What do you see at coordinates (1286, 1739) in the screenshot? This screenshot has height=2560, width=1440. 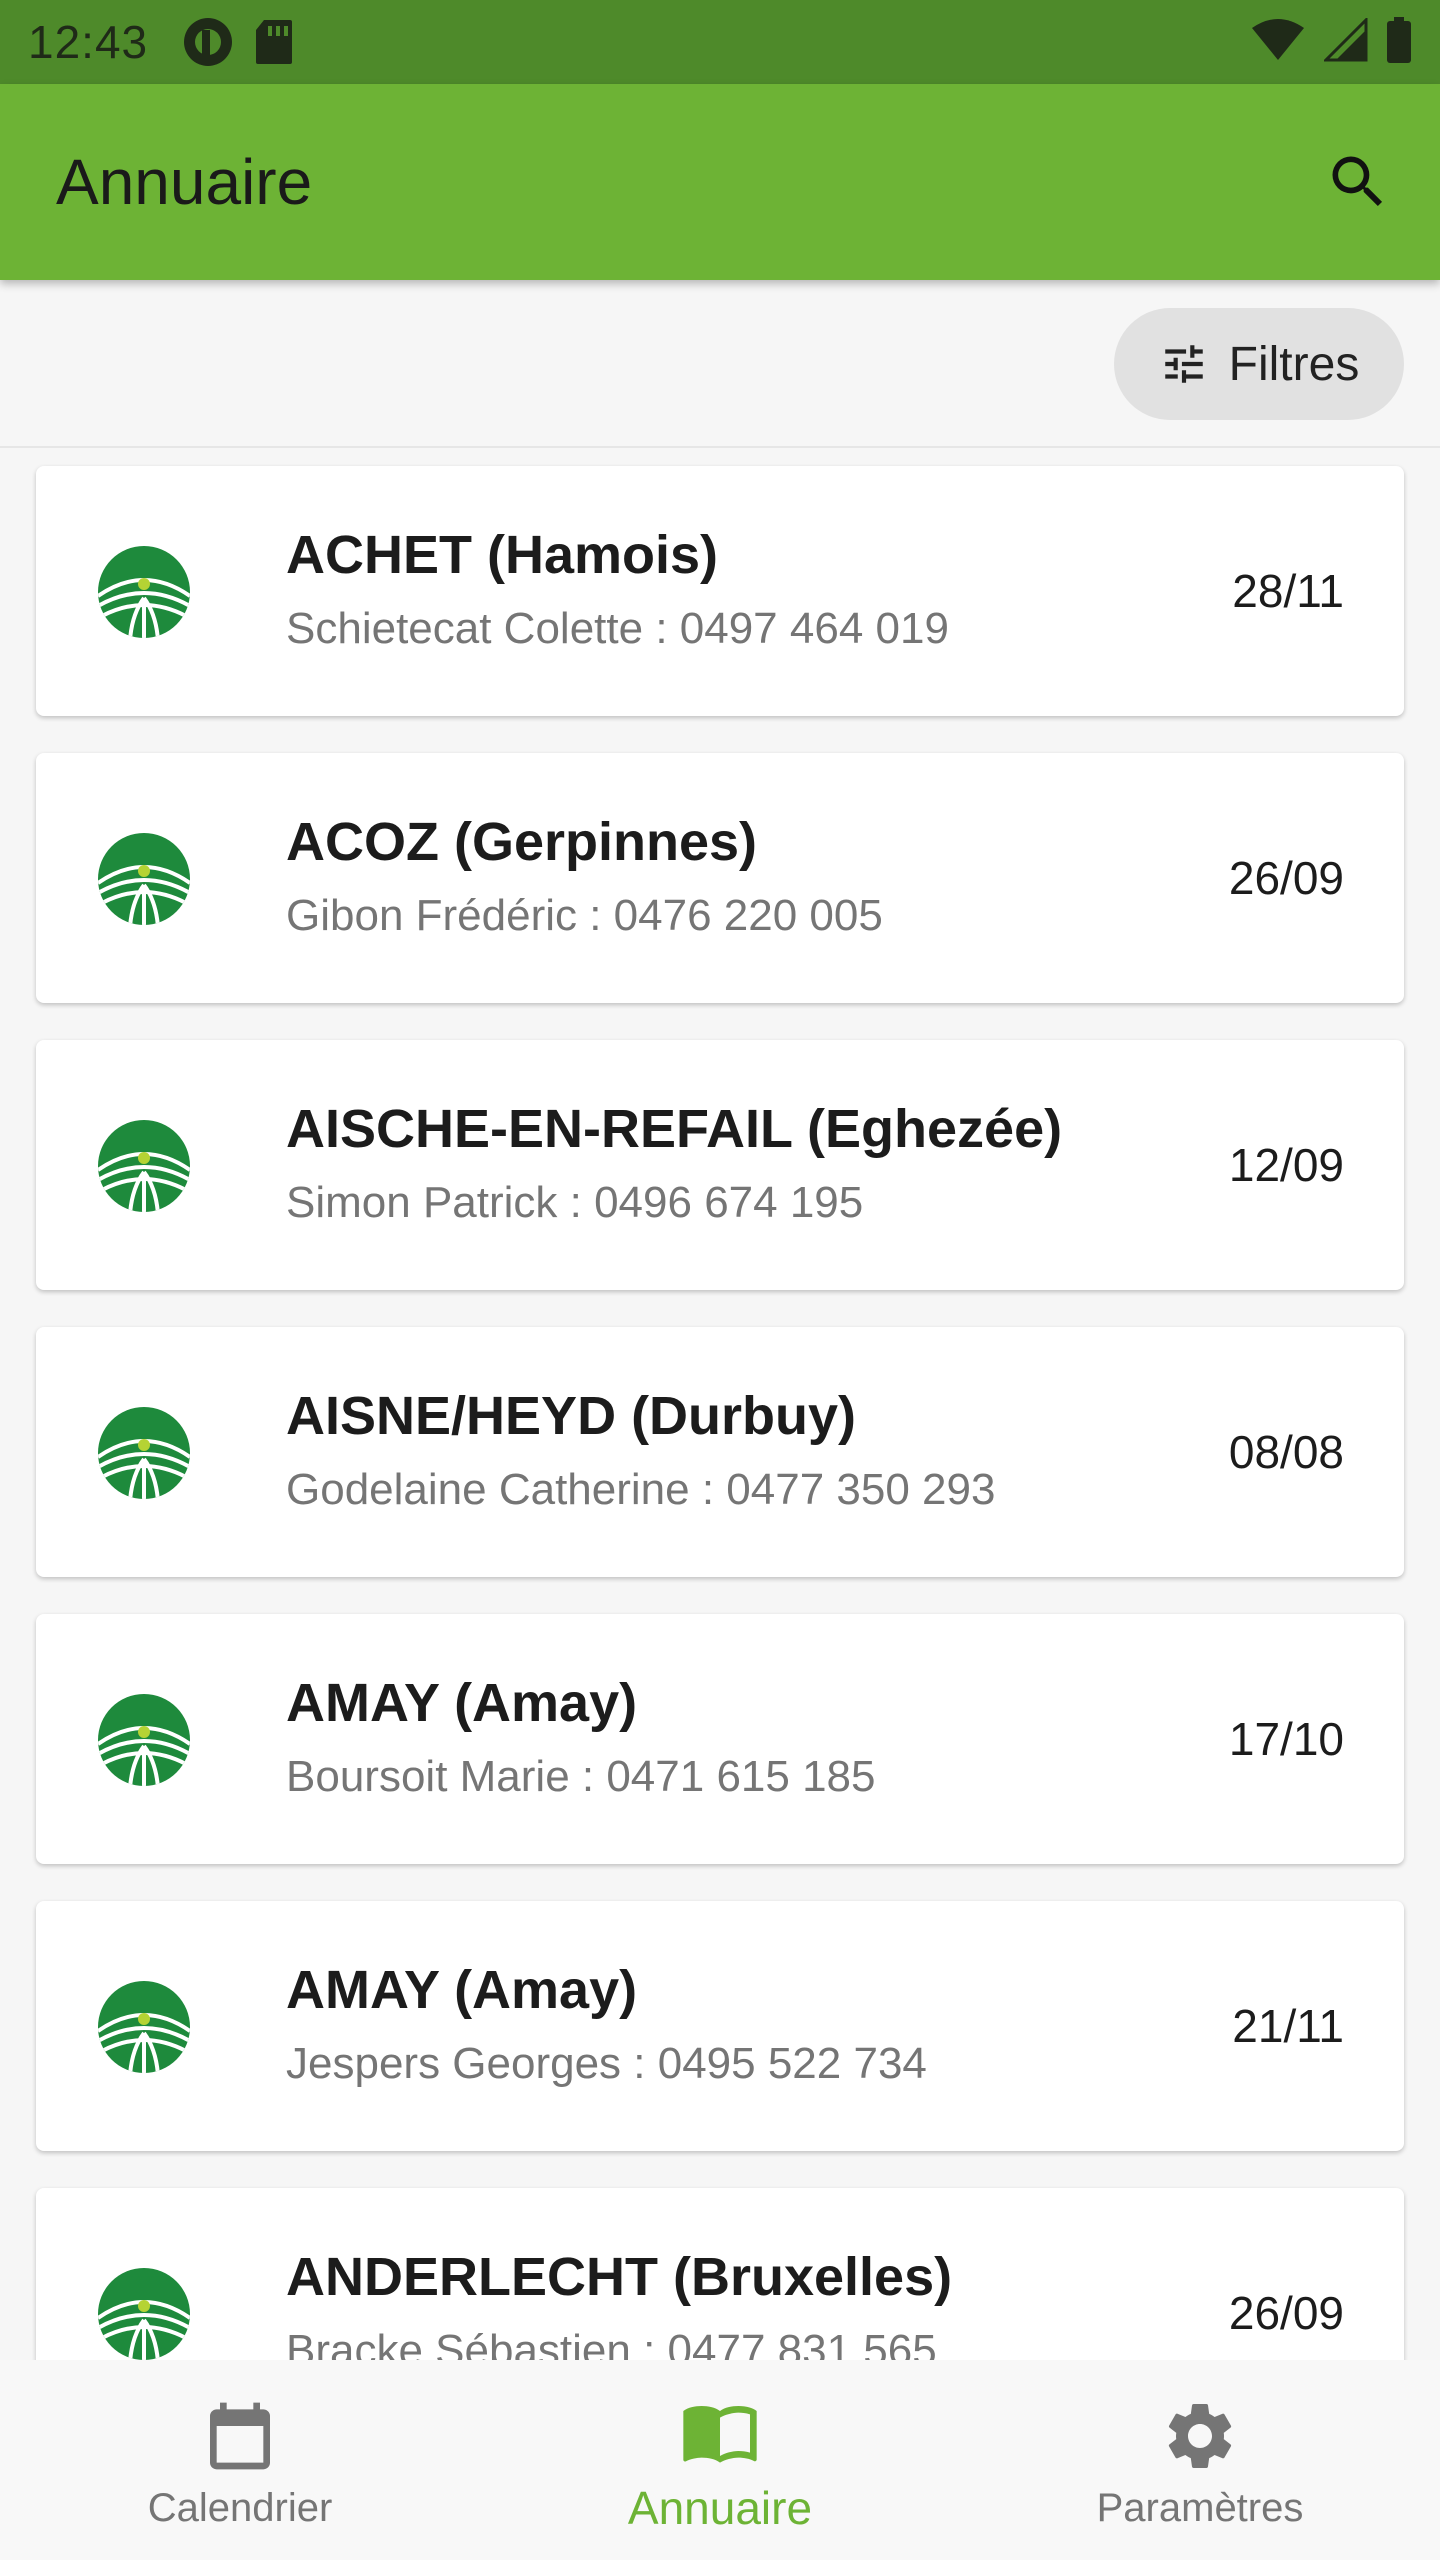 I see `item-date: 17/10` at bounding box center [1286, 1739].